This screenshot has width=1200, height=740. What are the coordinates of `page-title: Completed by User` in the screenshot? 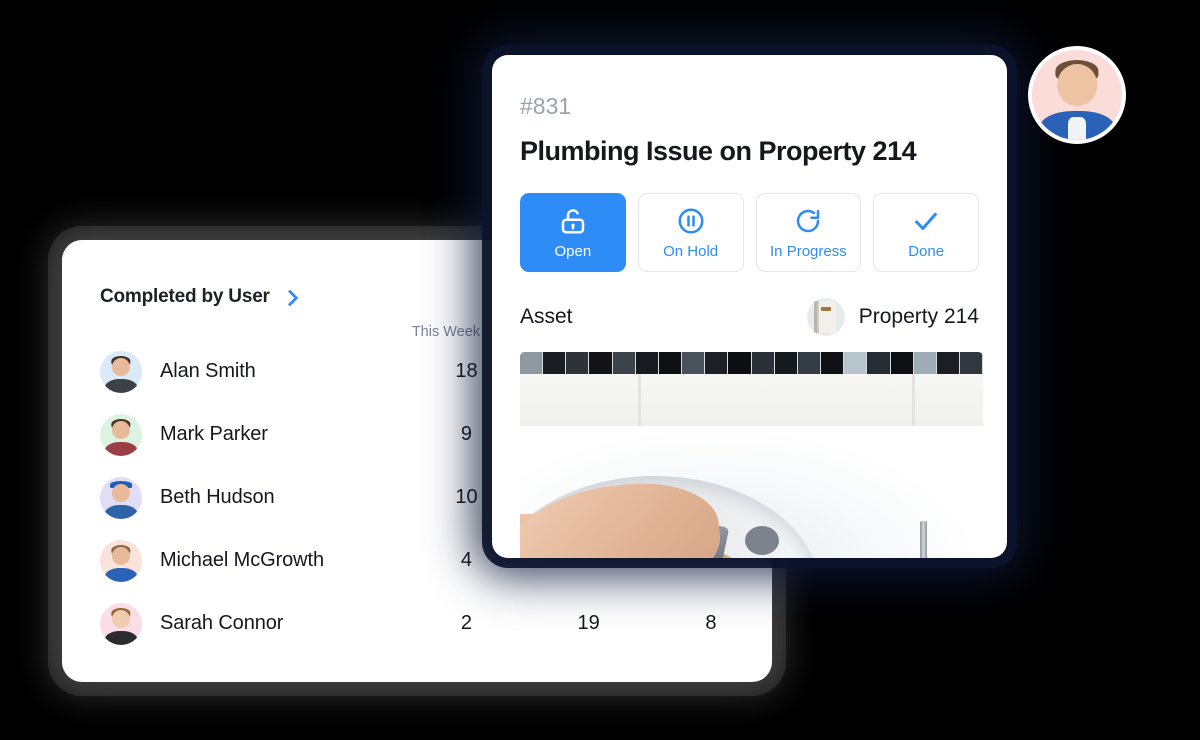 It's located at (185, 296).